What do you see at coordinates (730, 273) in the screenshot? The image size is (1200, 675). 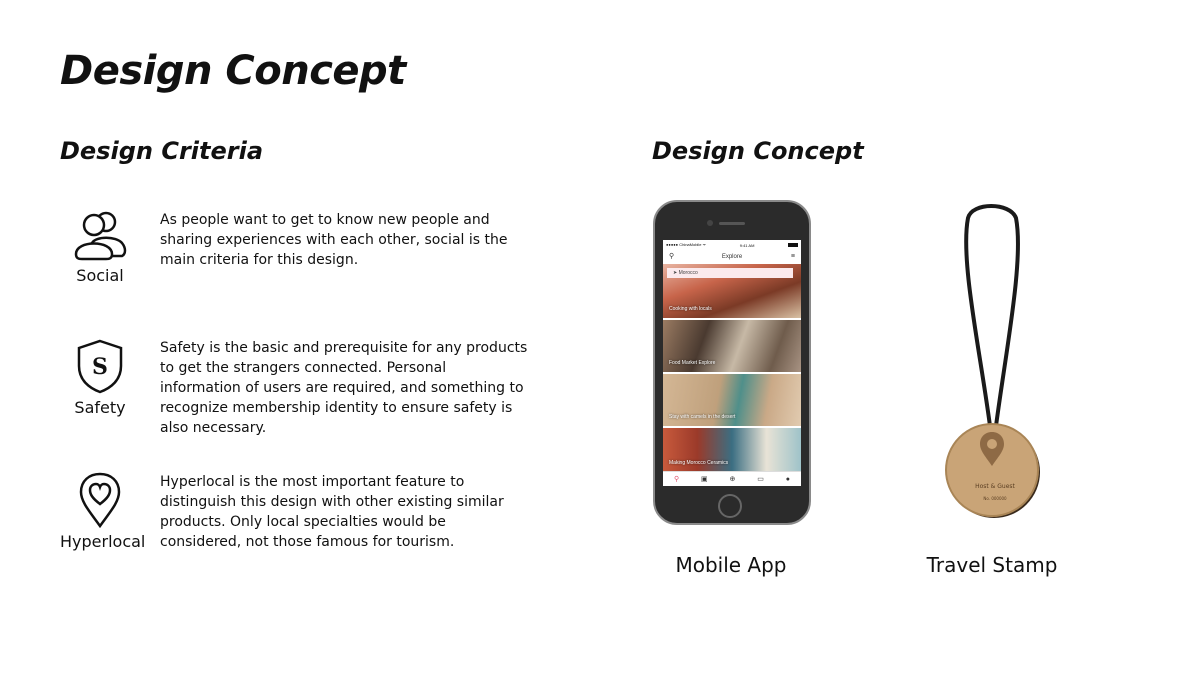 I see `search-input: ➤ Morocco` at bounding box center [730, 273].